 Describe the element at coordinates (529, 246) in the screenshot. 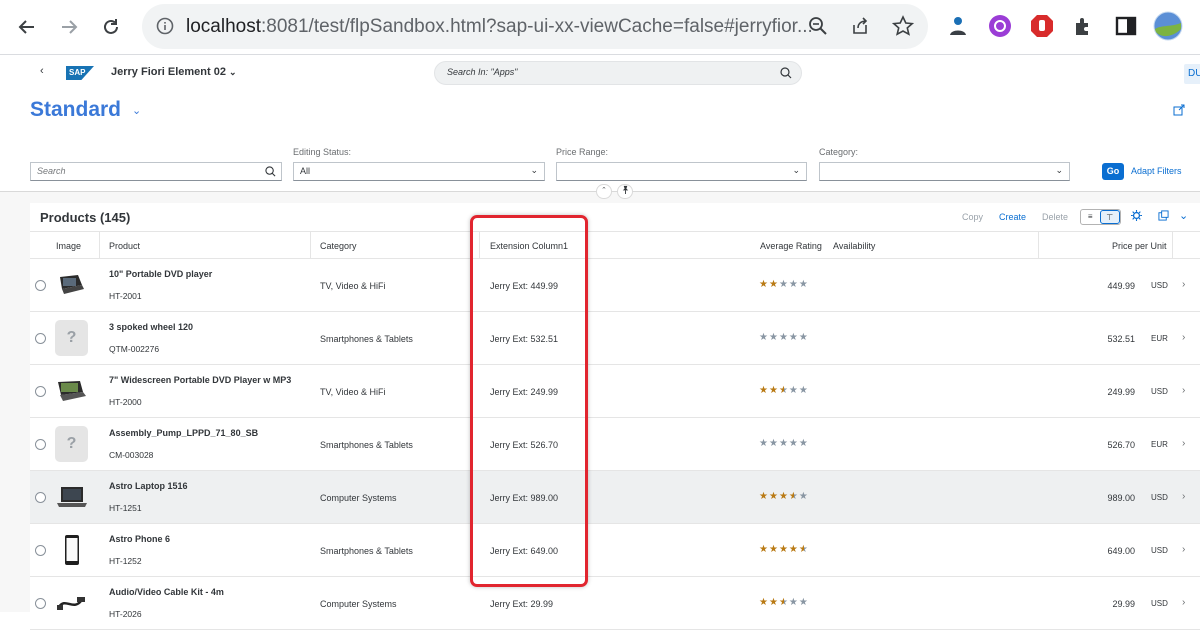

I see `col-extension: Extension Column1` at that location.